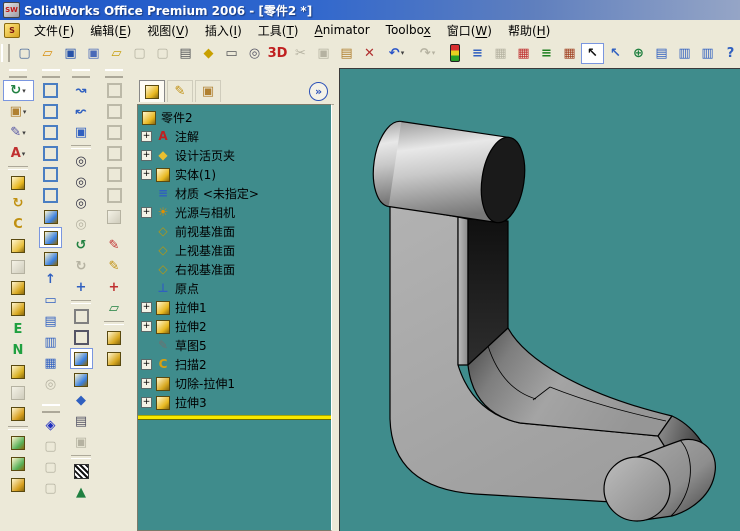  I want to click on shaded-button, so click(81, 379).